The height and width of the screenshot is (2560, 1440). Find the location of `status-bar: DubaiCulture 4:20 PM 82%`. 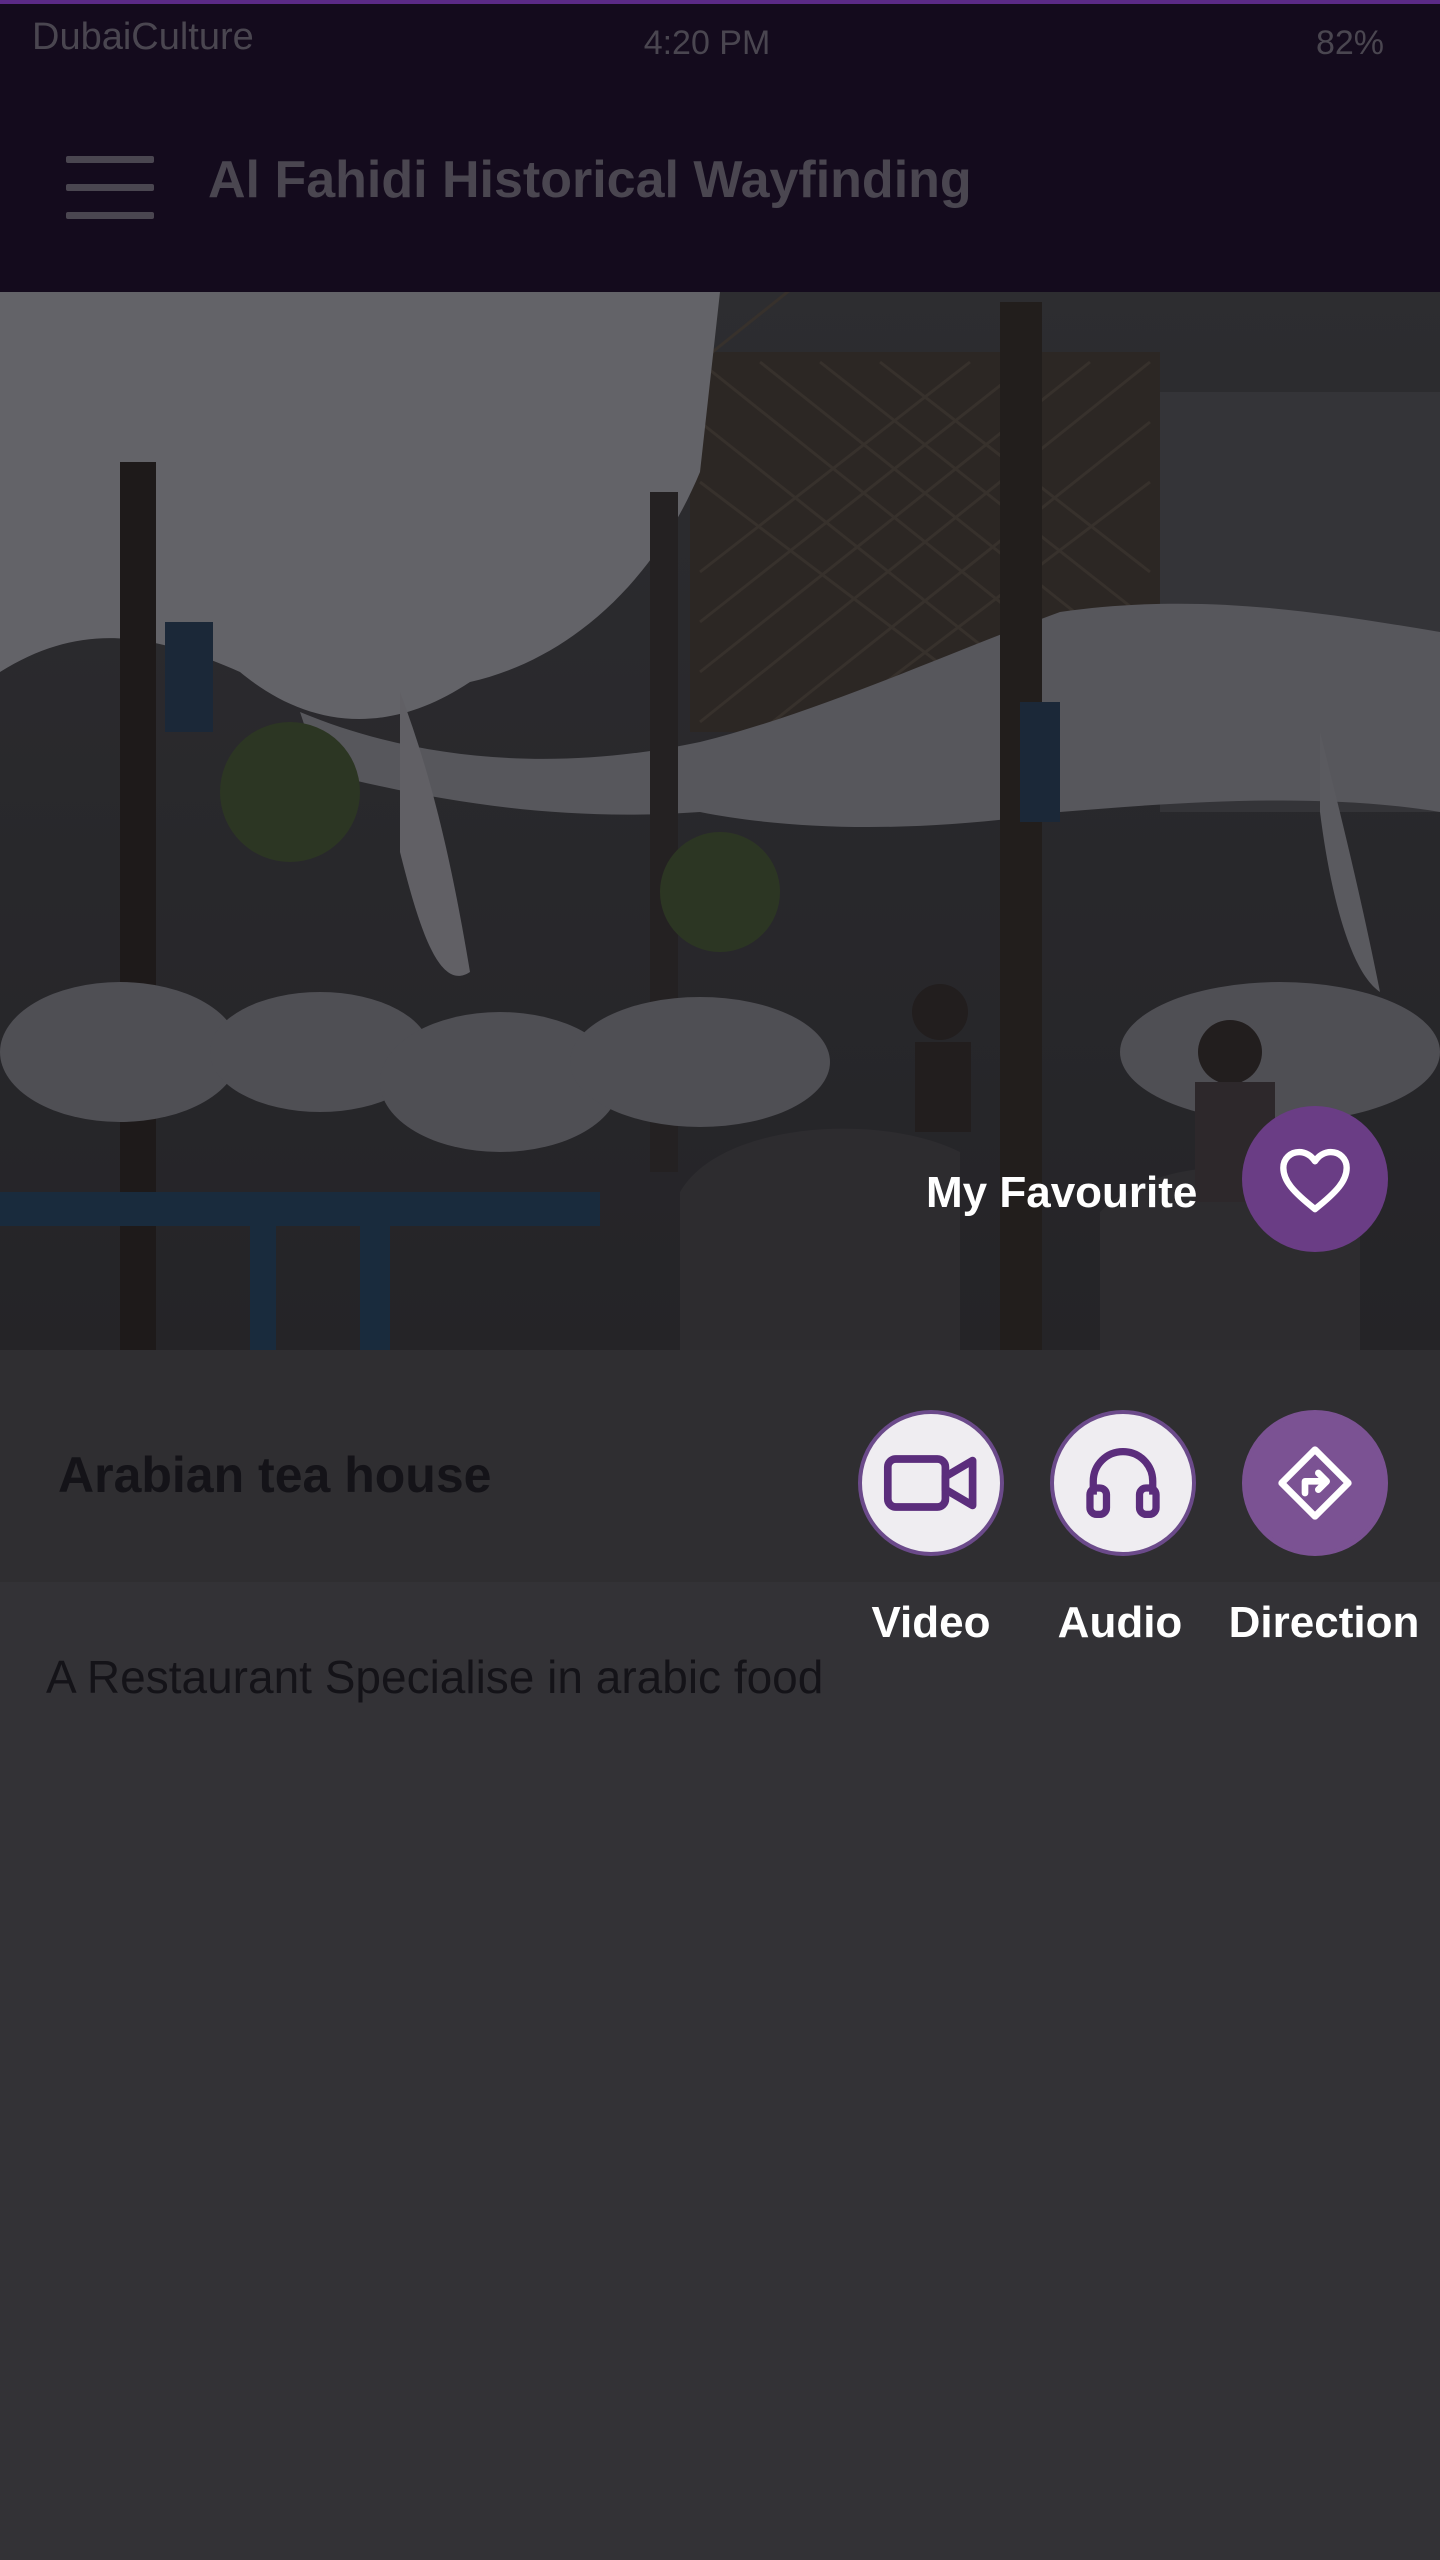

status-bar: DubaiCulture 4:20 PM 82% is located at coordinates (720, 42).